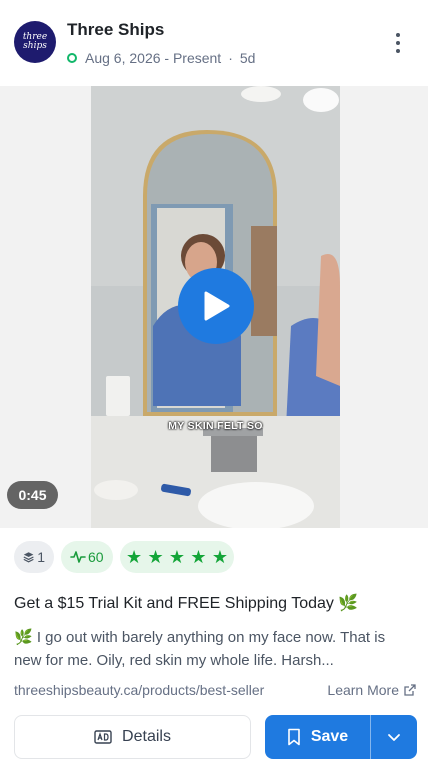 The width and height of the screenshot is (428, 772). What do you see at coordinates (87, 557) in the screenshot?
I see `score-badge: 60` at bounding box center [87, 557].